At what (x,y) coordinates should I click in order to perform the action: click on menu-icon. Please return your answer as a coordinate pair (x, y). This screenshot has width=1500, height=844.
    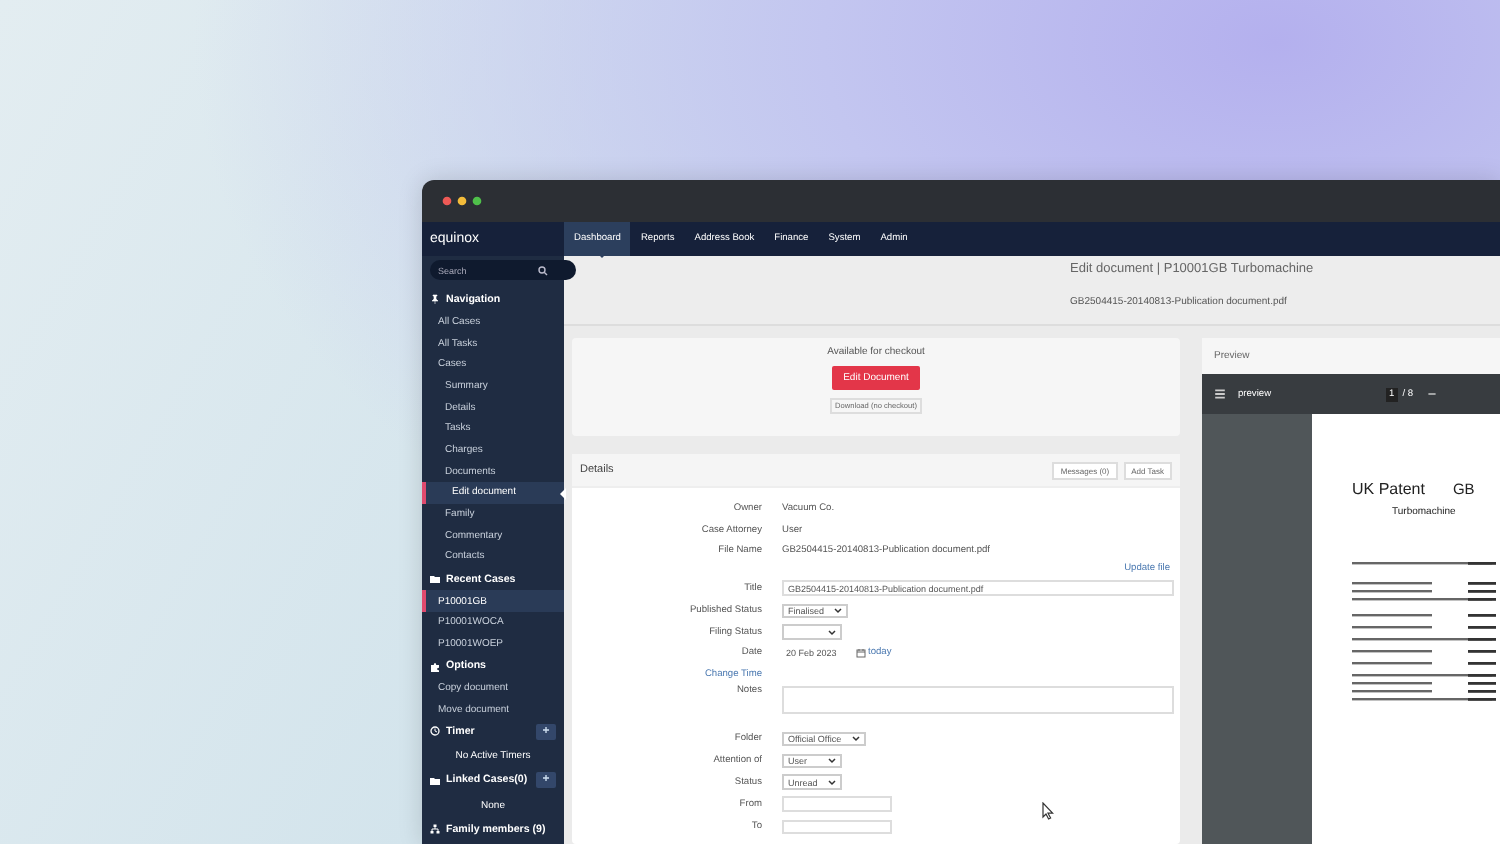
    Looking at the image, I should click on (1220, 394).